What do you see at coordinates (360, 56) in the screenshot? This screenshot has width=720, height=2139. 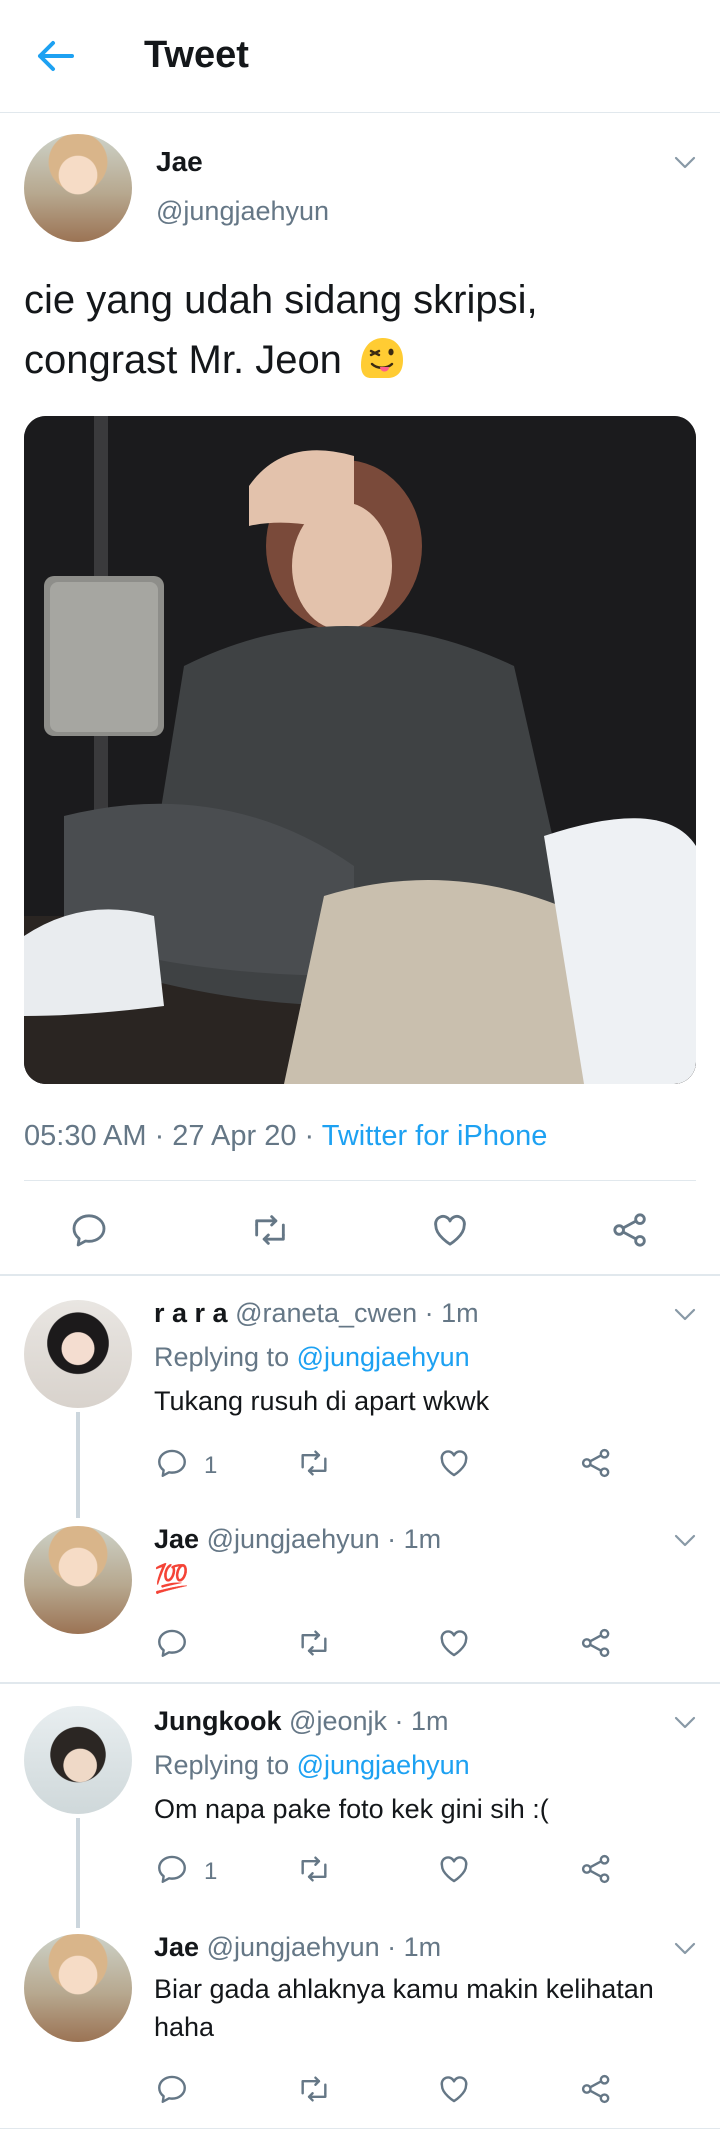 I see `top-app-bar` at bounding box center [360, 56].